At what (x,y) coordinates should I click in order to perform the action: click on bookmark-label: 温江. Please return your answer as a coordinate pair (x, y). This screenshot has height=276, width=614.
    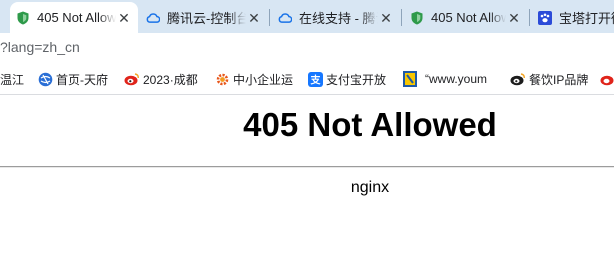
    Looking at the image, I should click on (12, 79).